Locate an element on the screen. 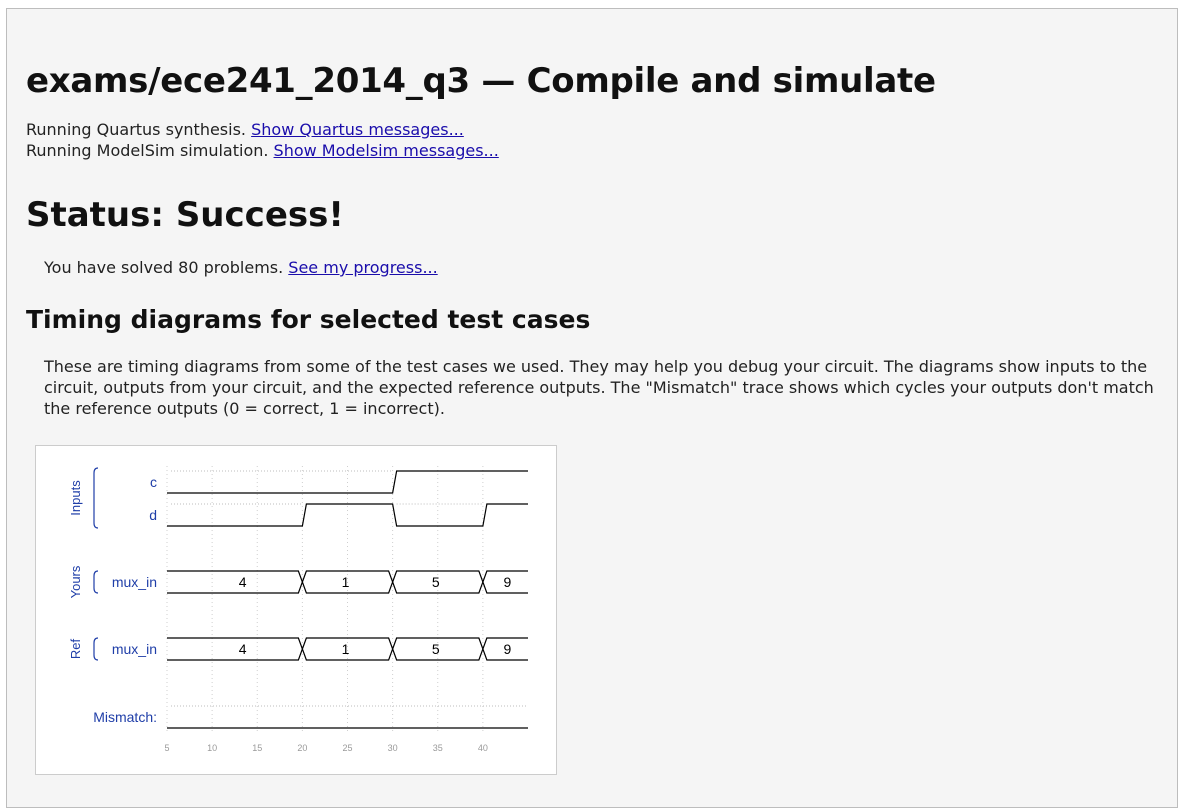 Image resolution: width=1185 pixels, height=808 pixels. time-tick-label: 35 is located at coordinates (438, 748).